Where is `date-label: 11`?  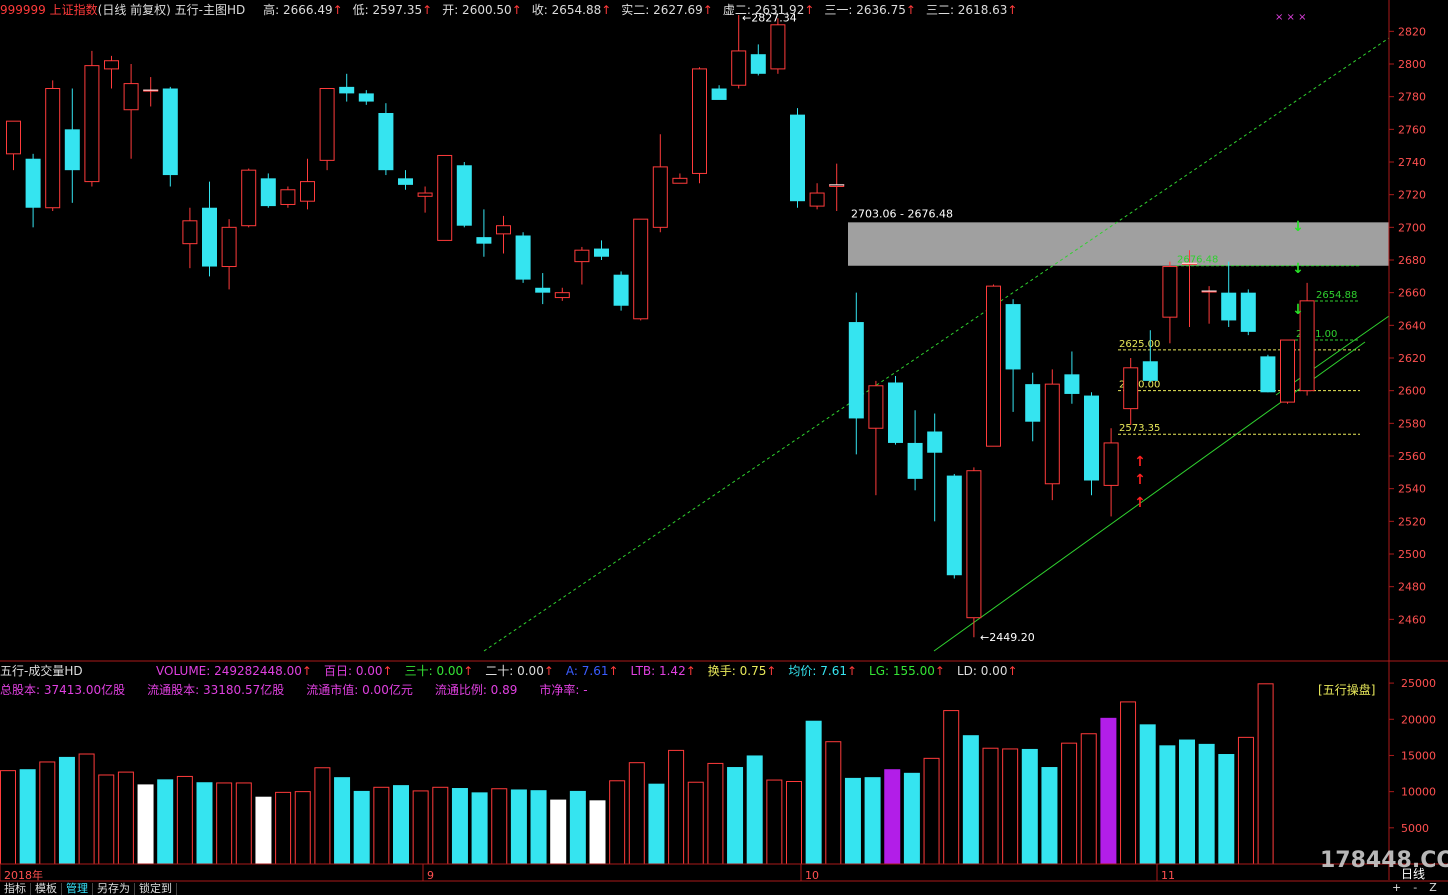
date-label: 11 is located at coordinates (1168, 875).